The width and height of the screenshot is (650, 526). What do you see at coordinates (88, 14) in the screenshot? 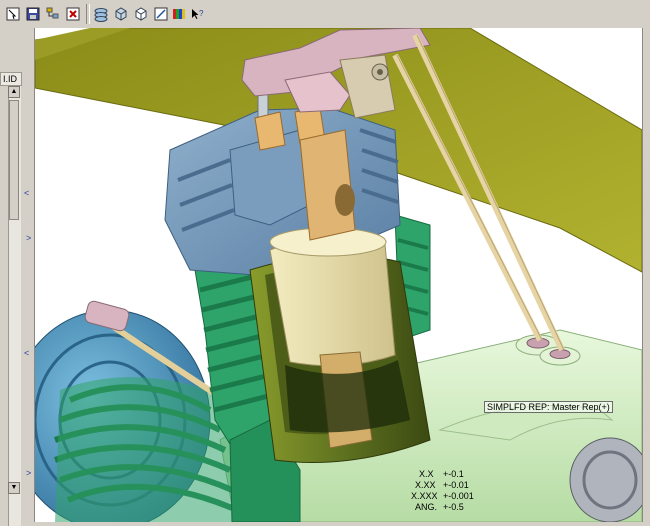
I see `toolbar-separator` at bounding box center [88, 14].